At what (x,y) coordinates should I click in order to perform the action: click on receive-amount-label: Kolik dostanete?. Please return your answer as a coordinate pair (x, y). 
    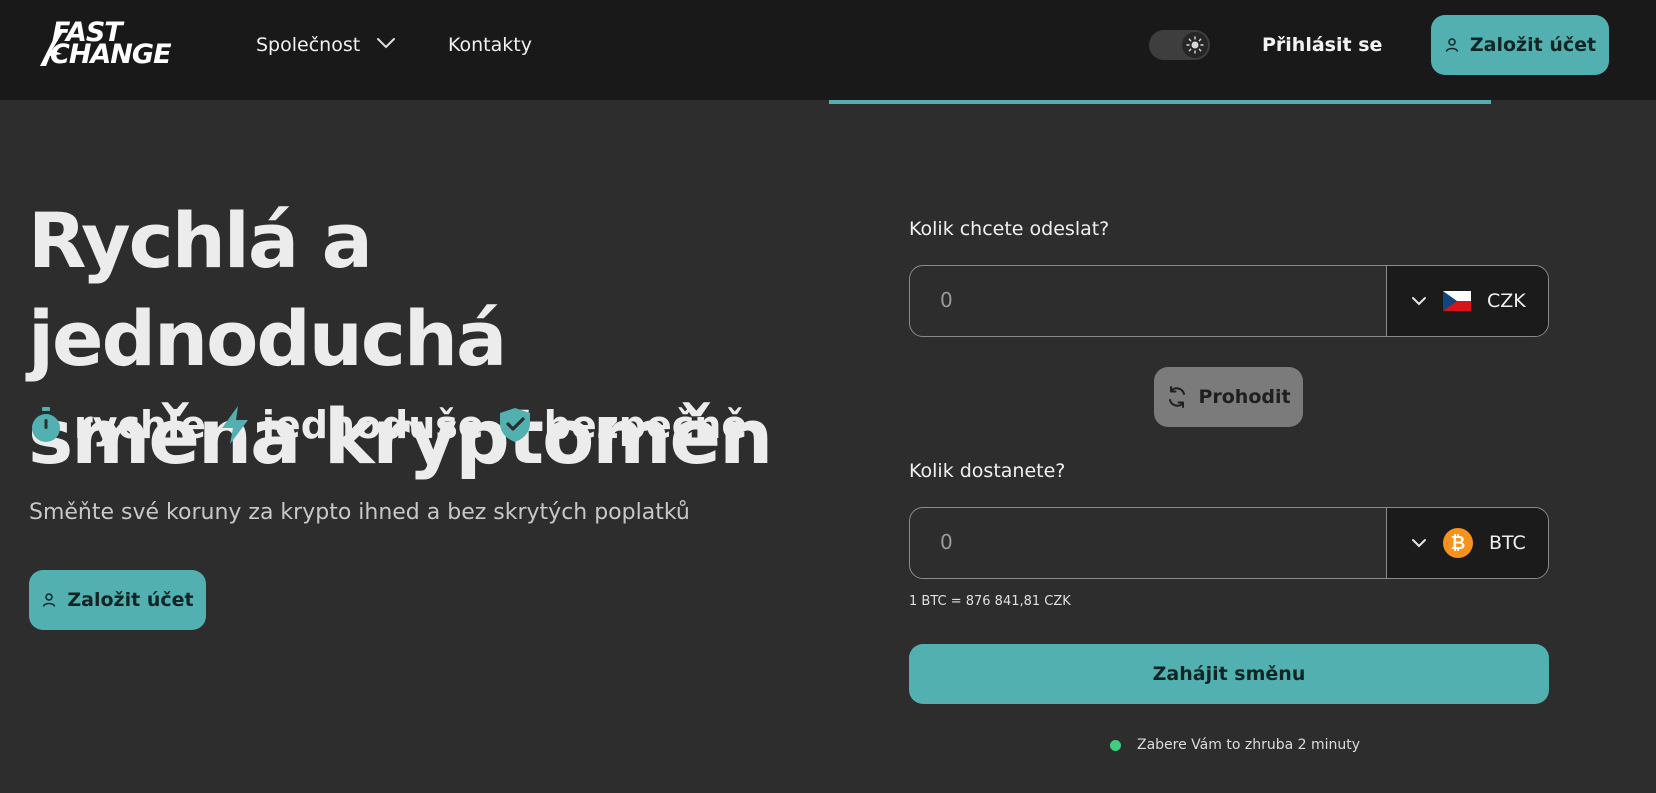
    Looking at the image, I should click on (987, 471).